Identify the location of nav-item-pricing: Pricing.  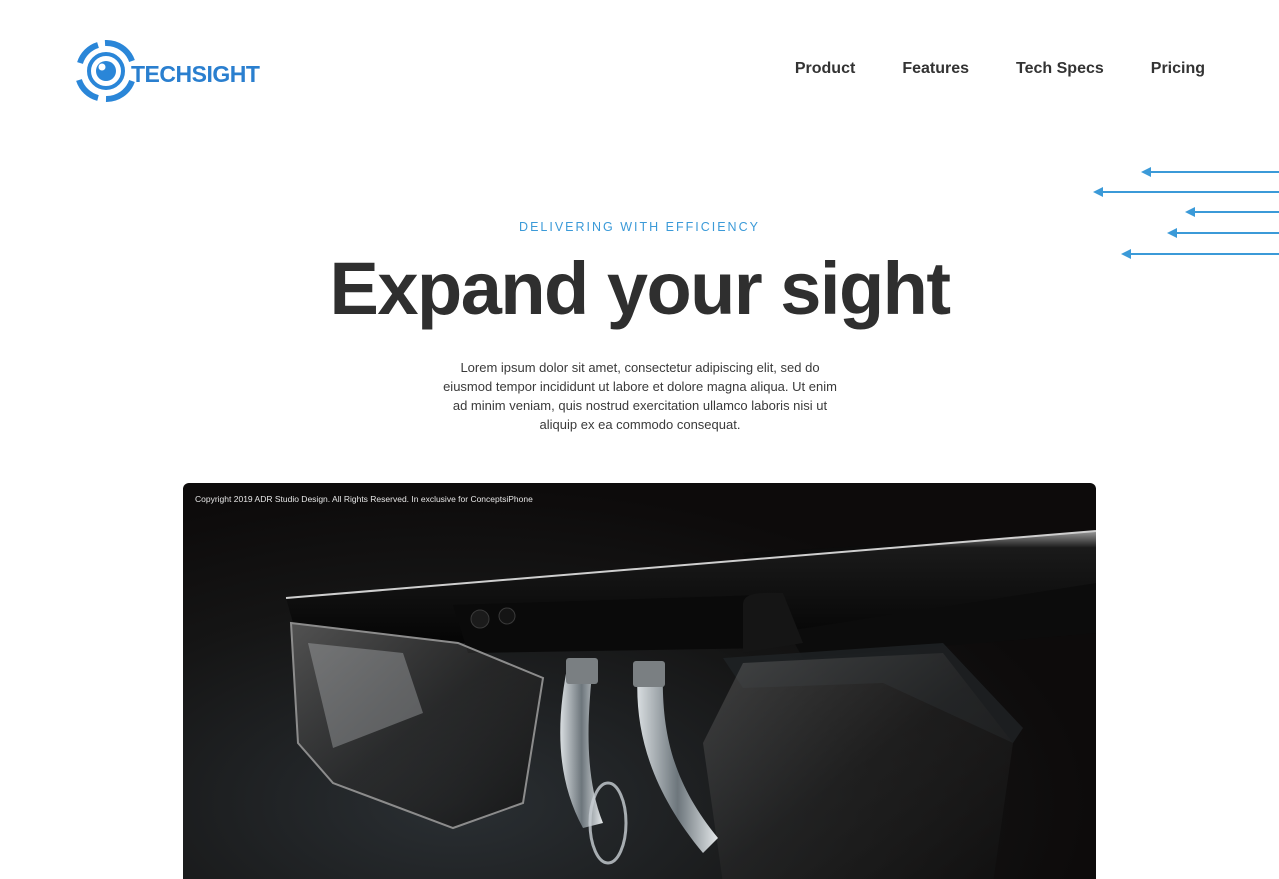
(1178, 69).